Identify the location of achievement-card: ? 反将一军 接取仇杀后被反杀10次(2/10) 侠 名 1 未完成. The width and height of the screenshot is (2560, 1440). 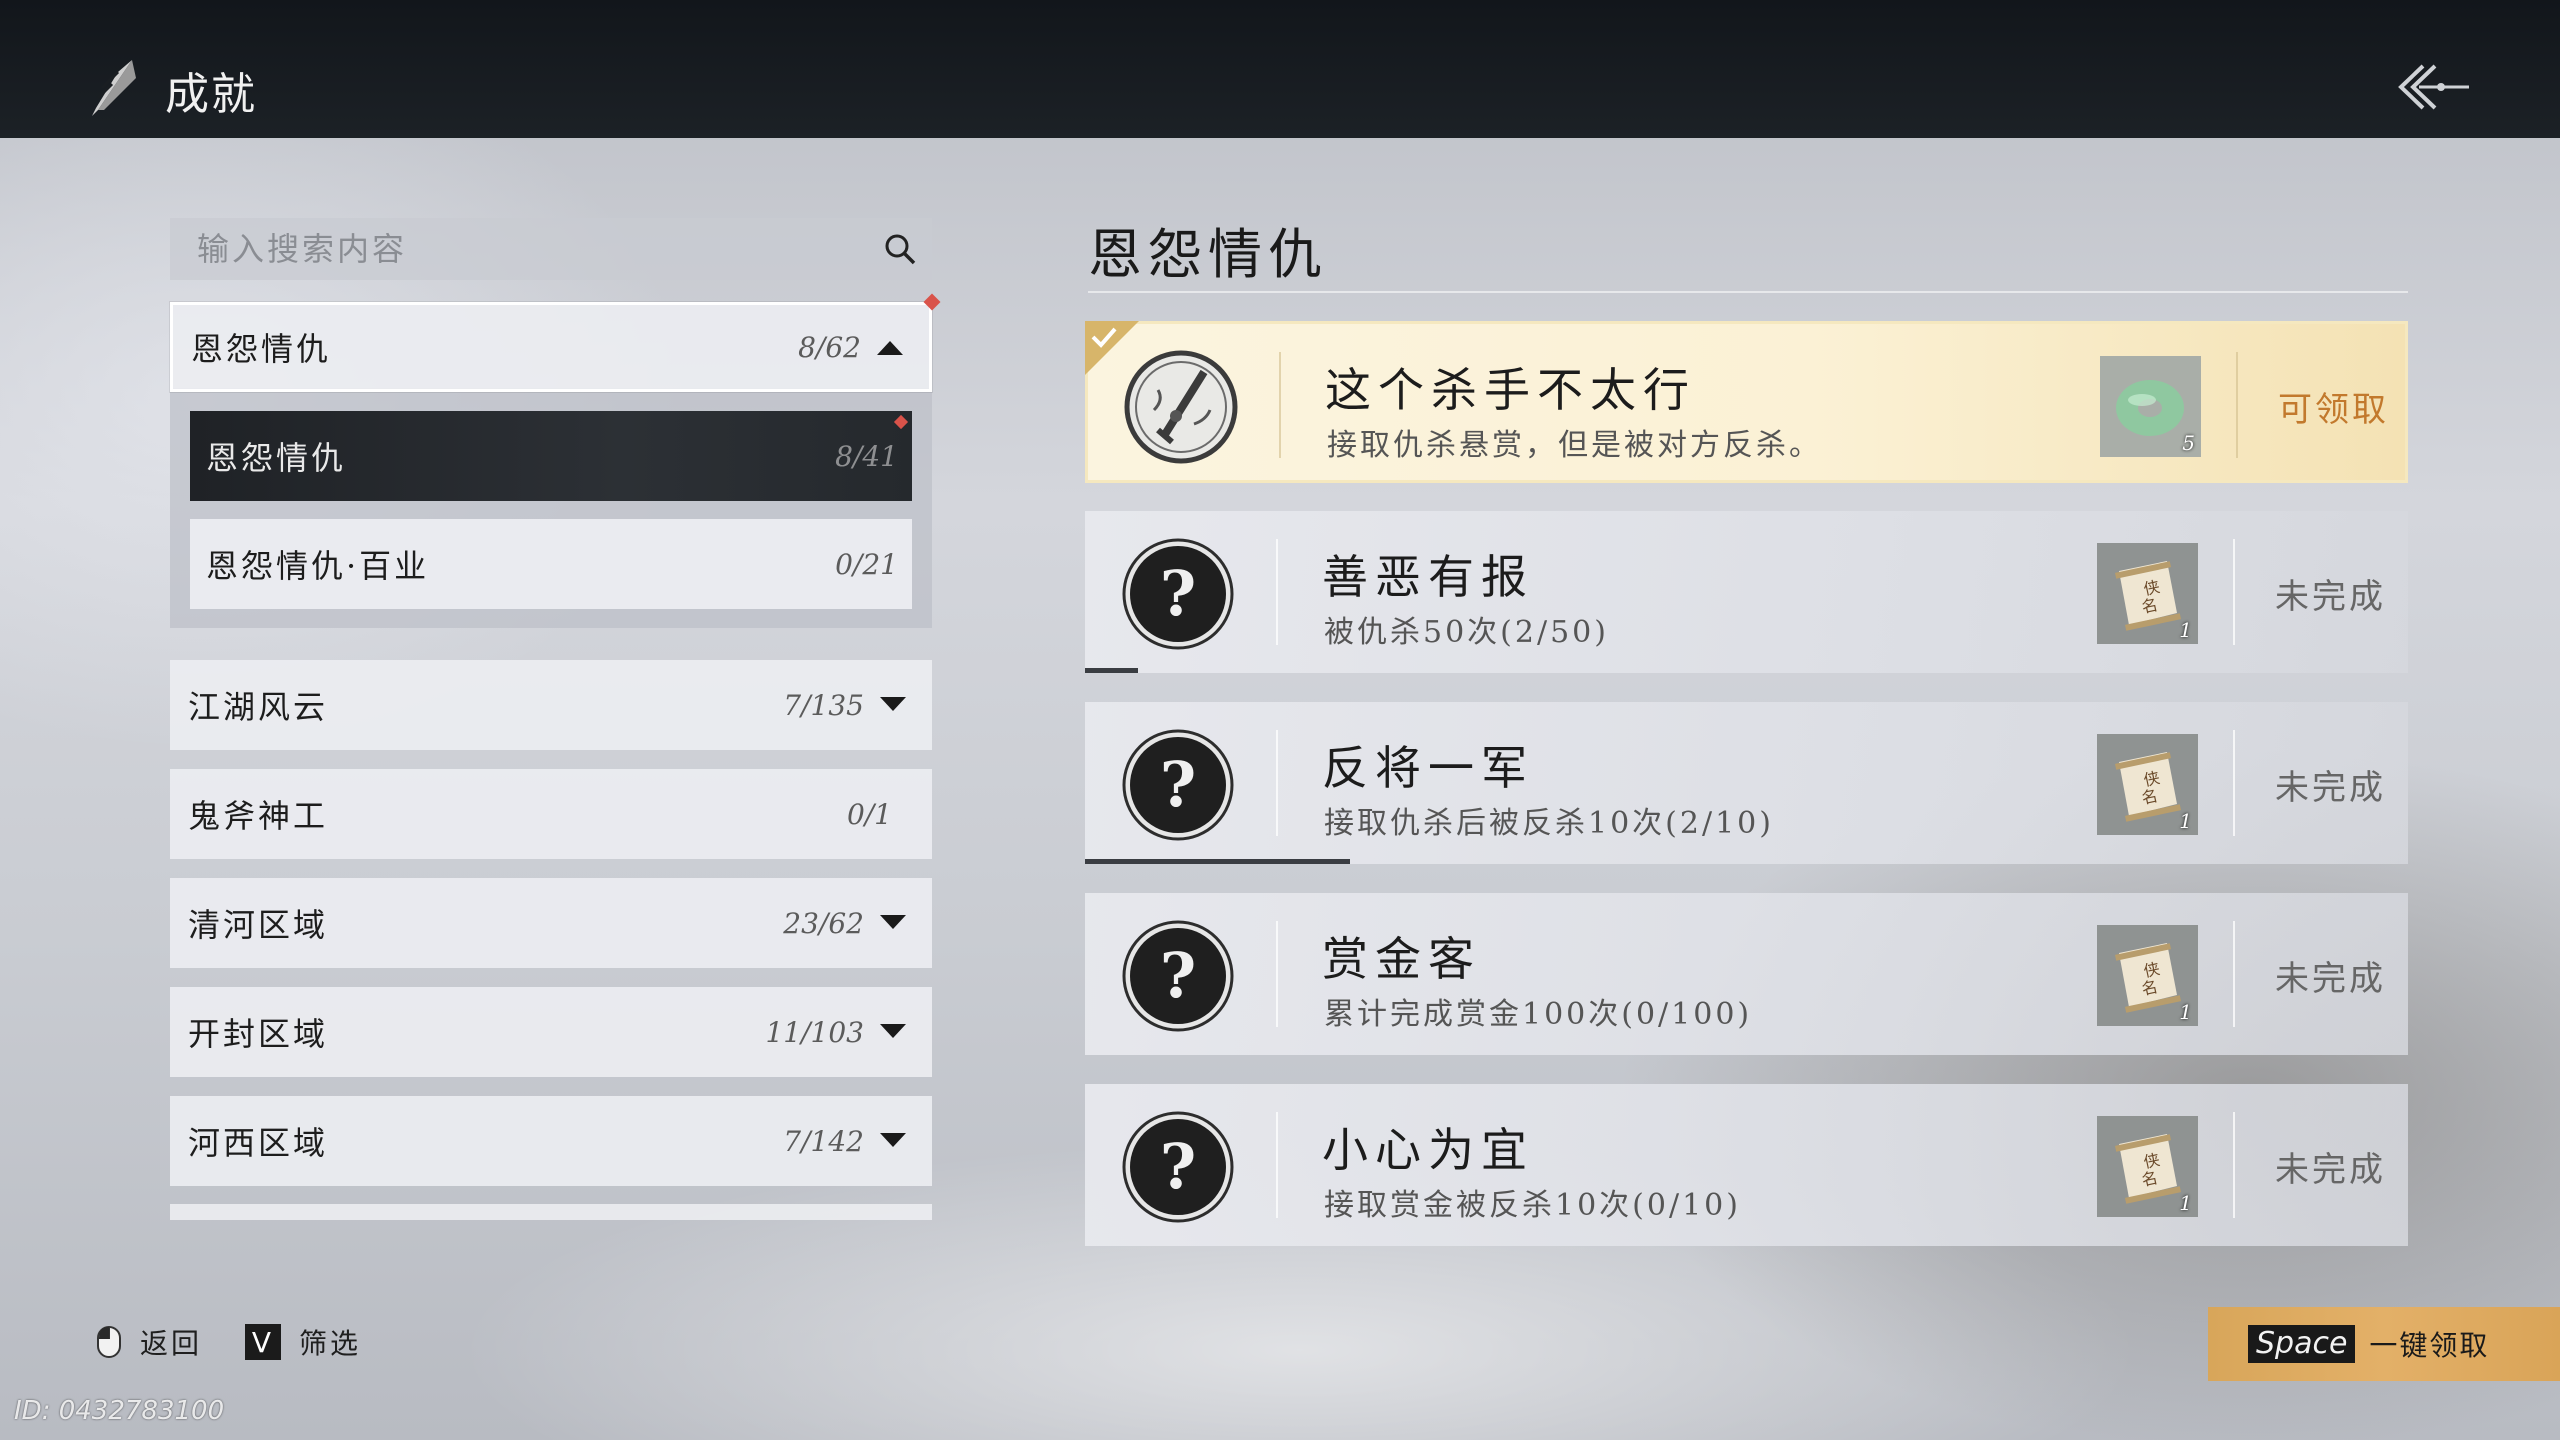
(1746, 783).